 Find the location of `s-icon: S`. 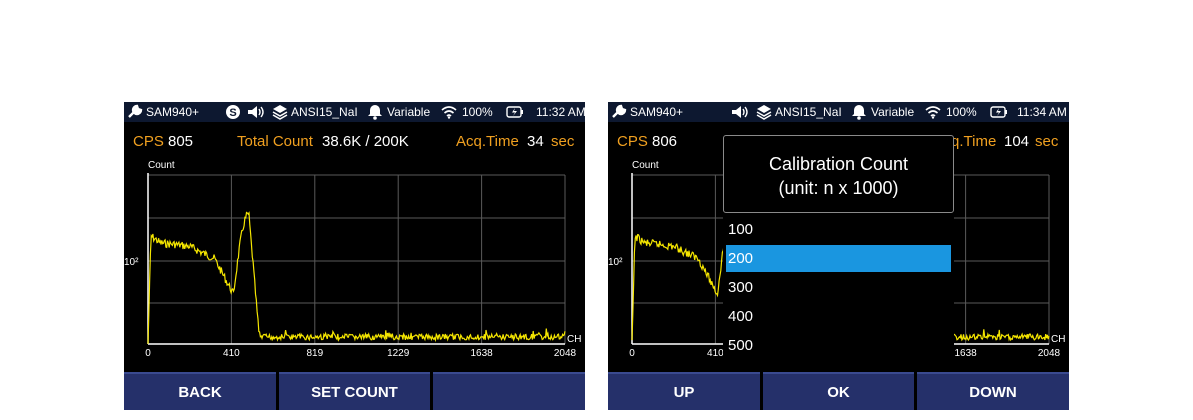

s-icon: S is located at coordinates (233, 112).